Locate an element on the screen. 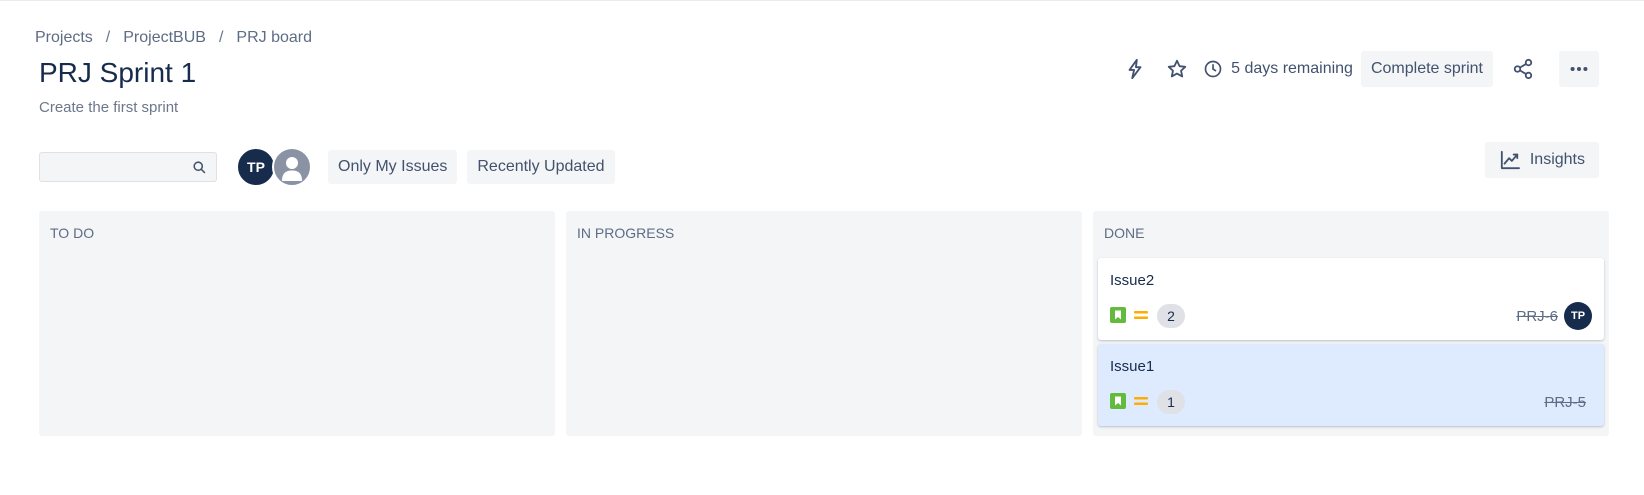 This screenshot has width=1644, height=495. page-title: PRJ Sprint 1 is located at coordinates (118, 72).